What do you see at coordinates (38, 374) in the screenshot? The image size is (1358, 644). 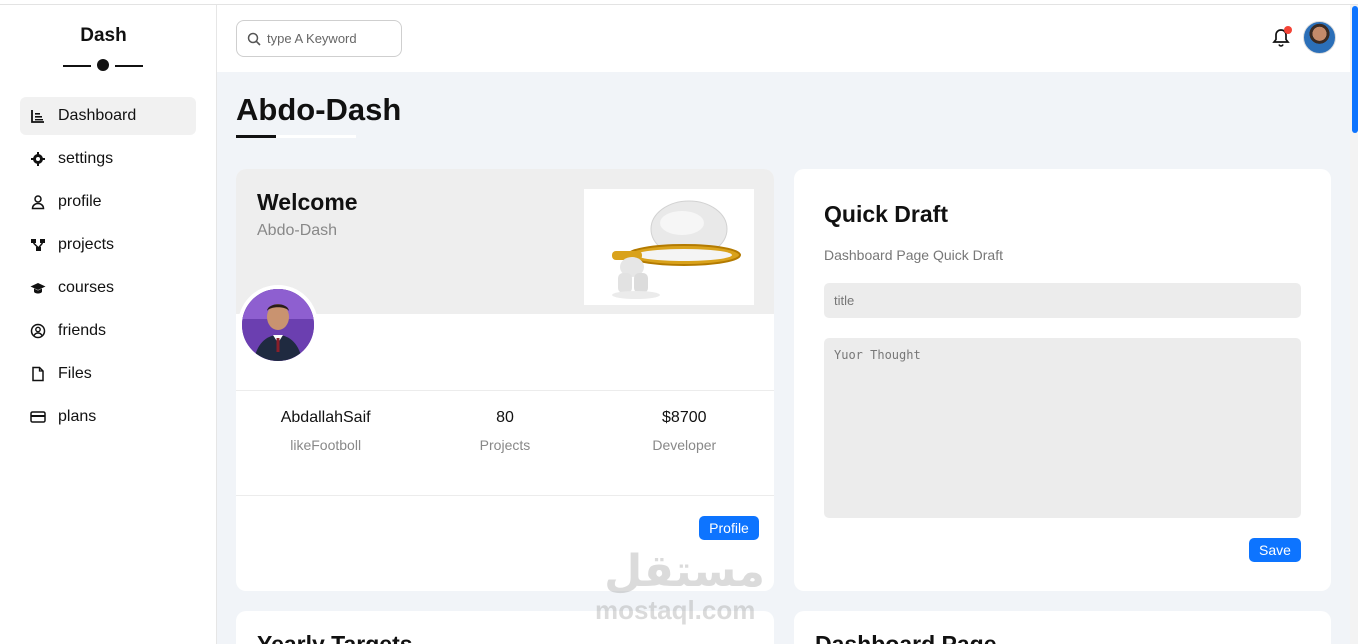 I see `file-icon` at bounding box center [38, 374].